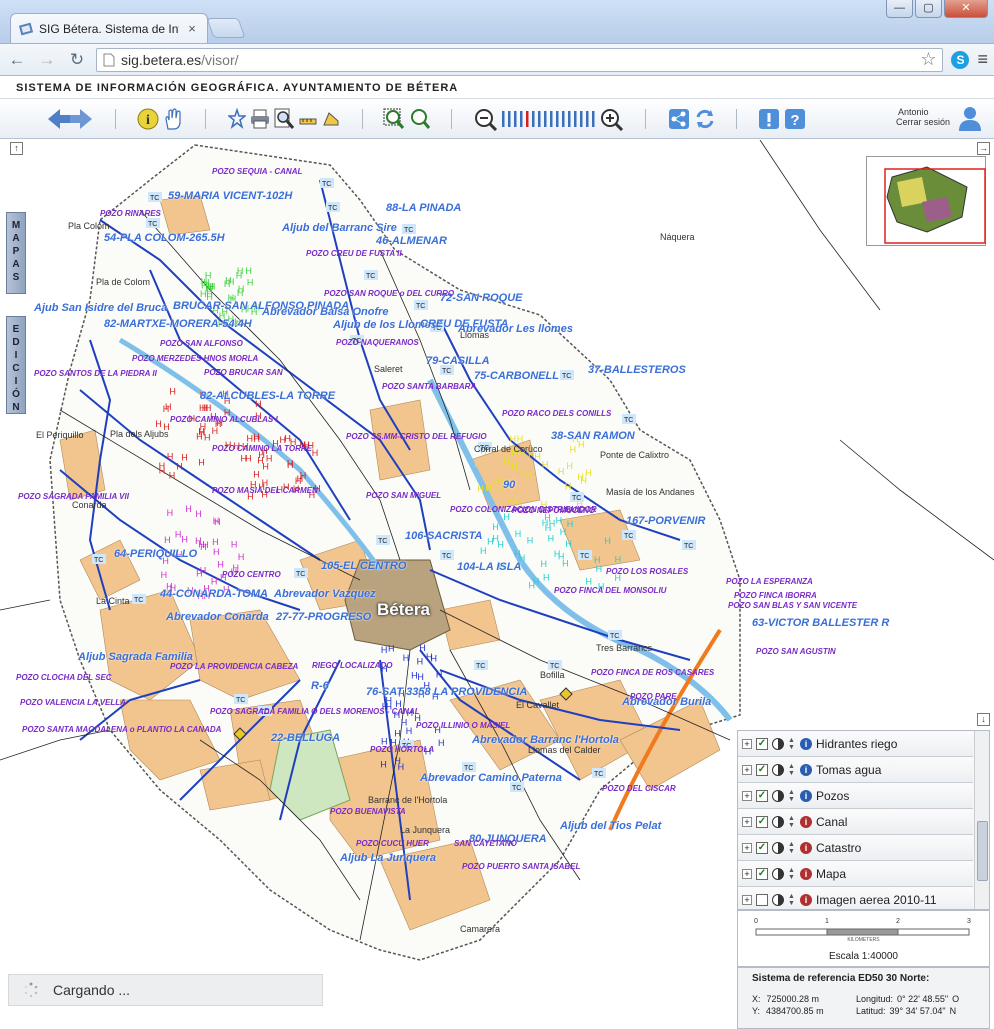  Describe the element at coordinates (970, 118) in the screenshot. I see `user-avatar-icon` at that location.